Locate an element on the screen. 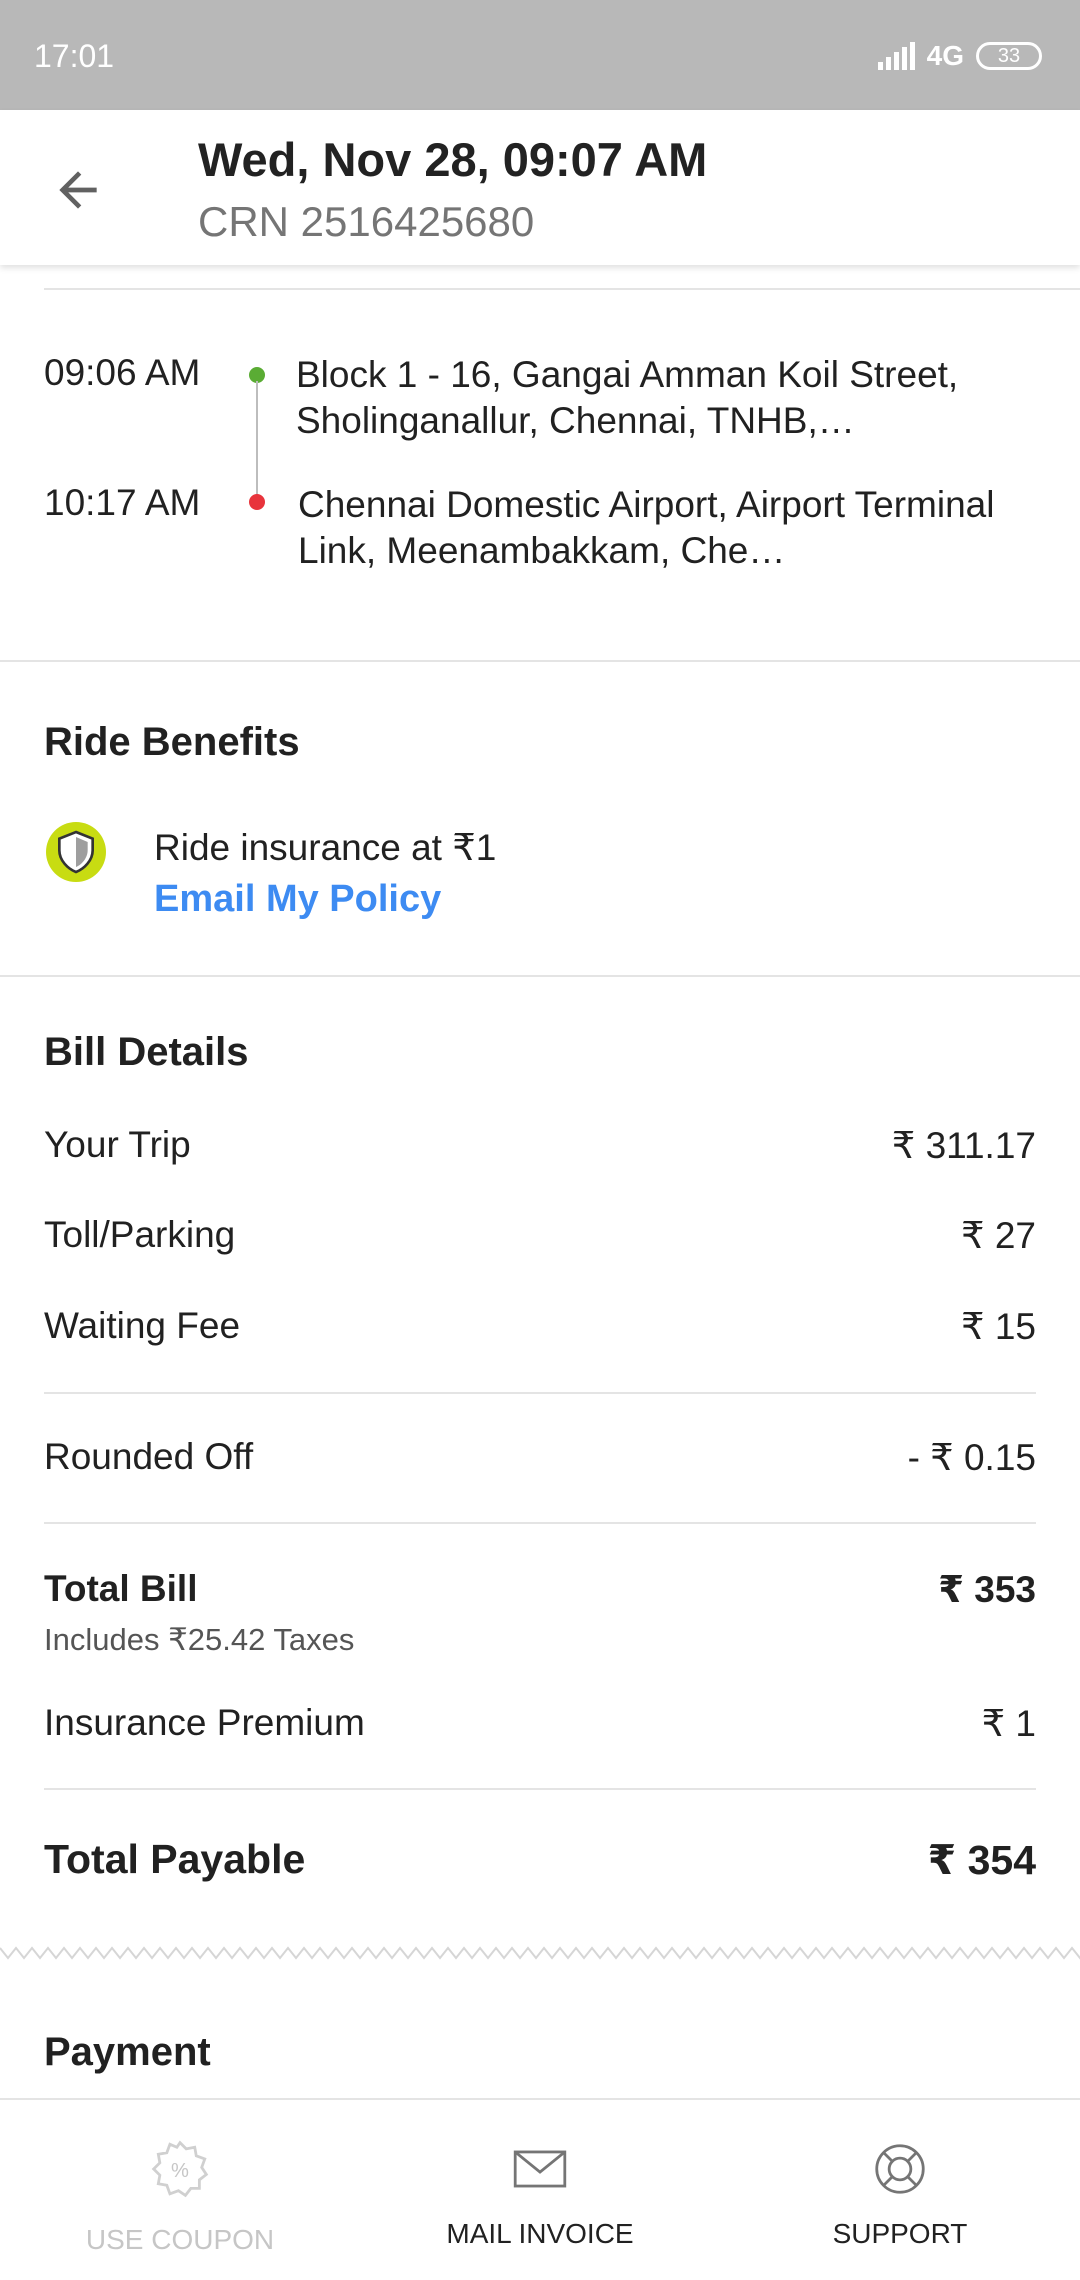 The width and height of the screenshot is (1080, 2280). rounded-off-value: - ₹ 0.15 is located at coordinates (971, 1457).